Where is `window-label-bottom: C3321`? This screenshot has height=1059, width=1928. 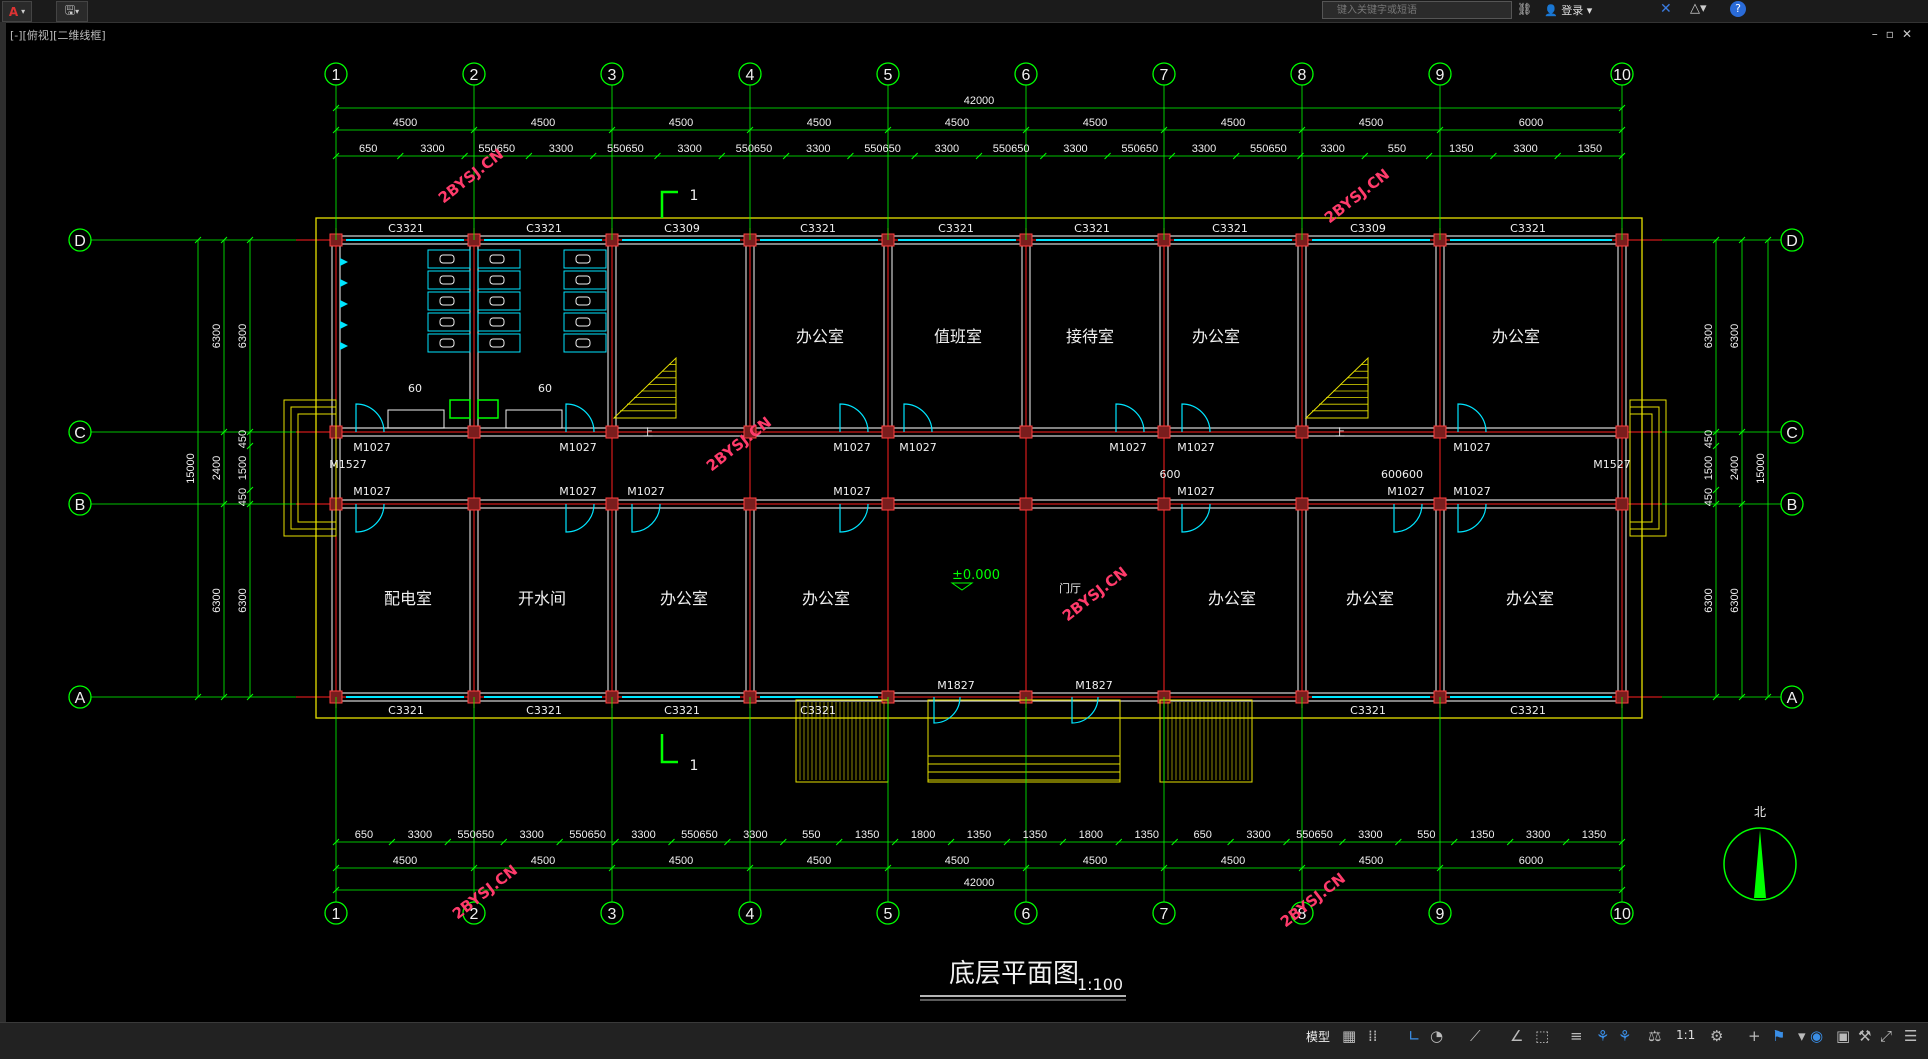 window-label-bottom: C3321 is located at coordinates (406, 710).